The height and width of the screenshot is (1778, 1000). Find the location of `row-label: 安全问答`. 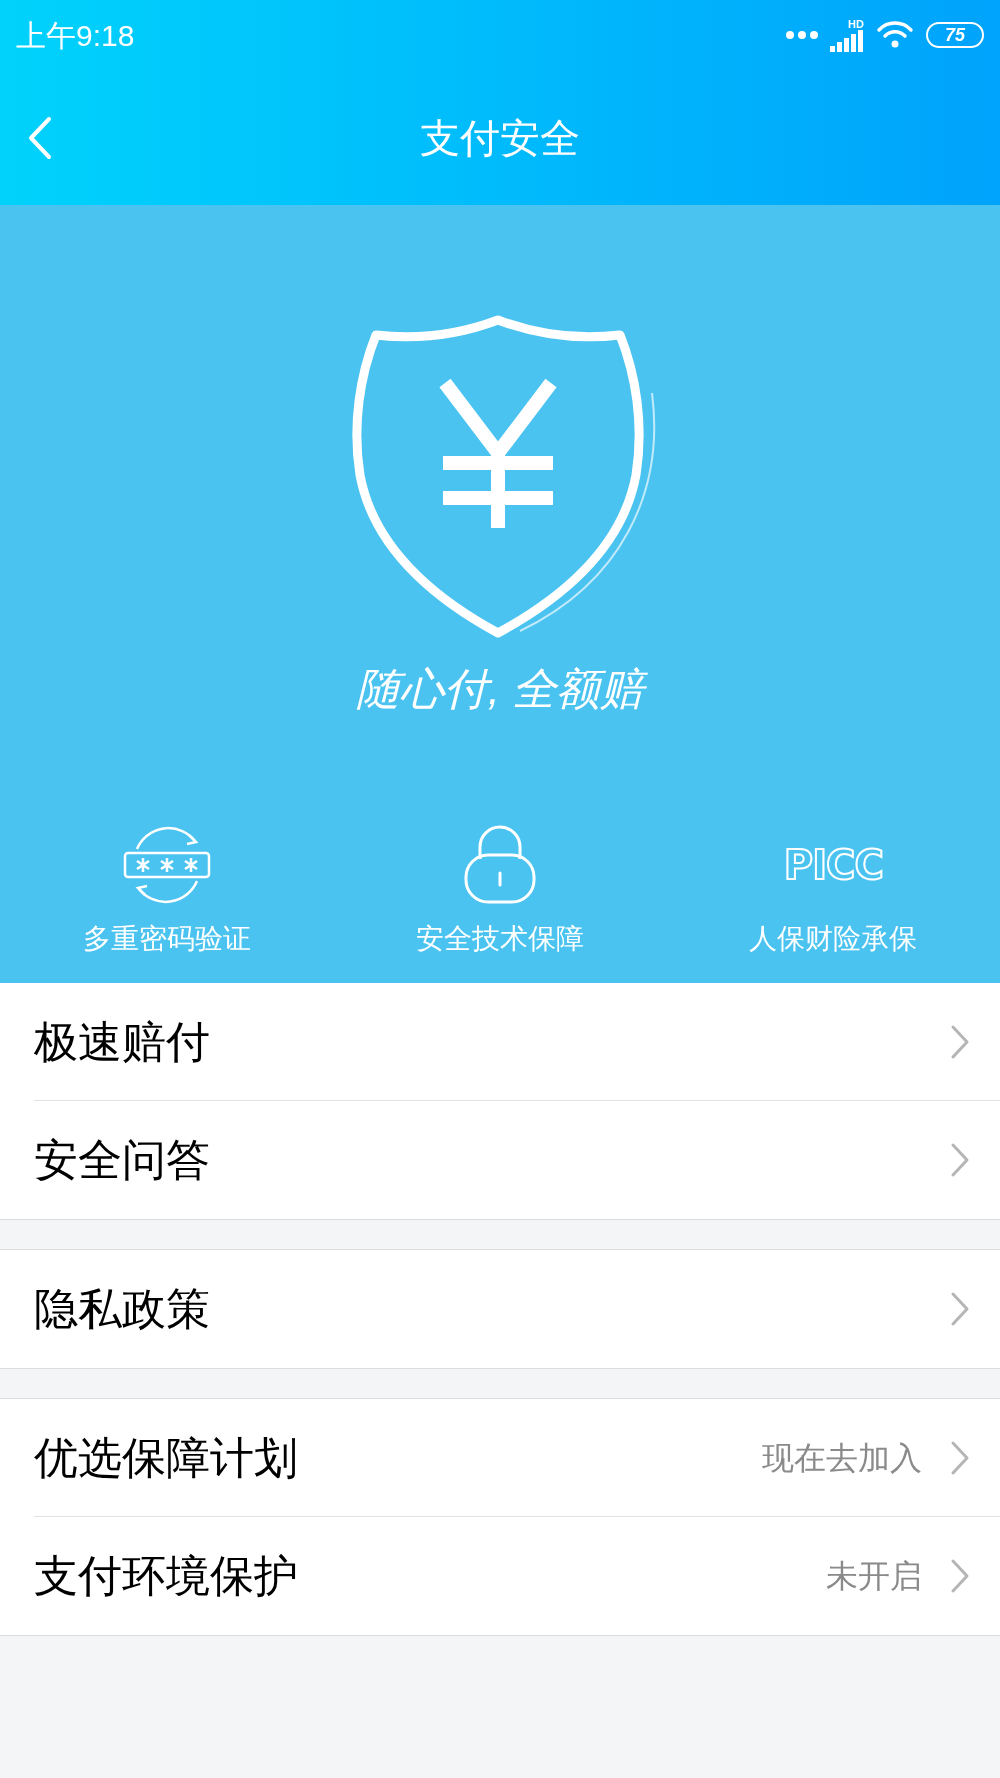

row-label: 安全问答 is located at coordinates (122, 1160).